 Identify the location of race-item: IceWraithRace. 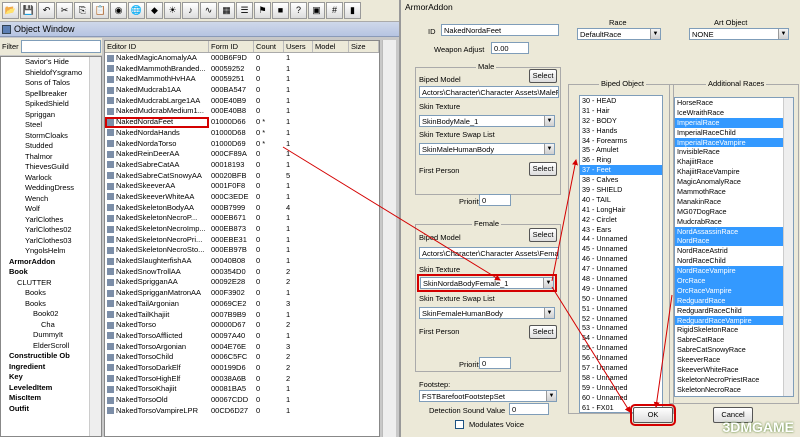
(734, 113).